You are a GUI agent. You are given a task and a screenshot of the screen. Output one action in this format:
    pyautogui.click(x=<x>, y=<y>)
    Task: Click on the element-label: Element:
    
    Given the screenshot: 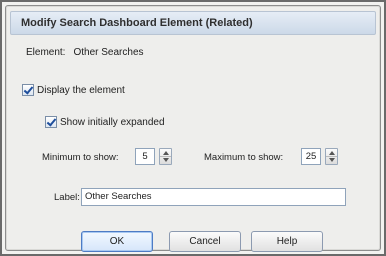 What is the action you would take?
    pyautogui.click(x=46, y=52)
    